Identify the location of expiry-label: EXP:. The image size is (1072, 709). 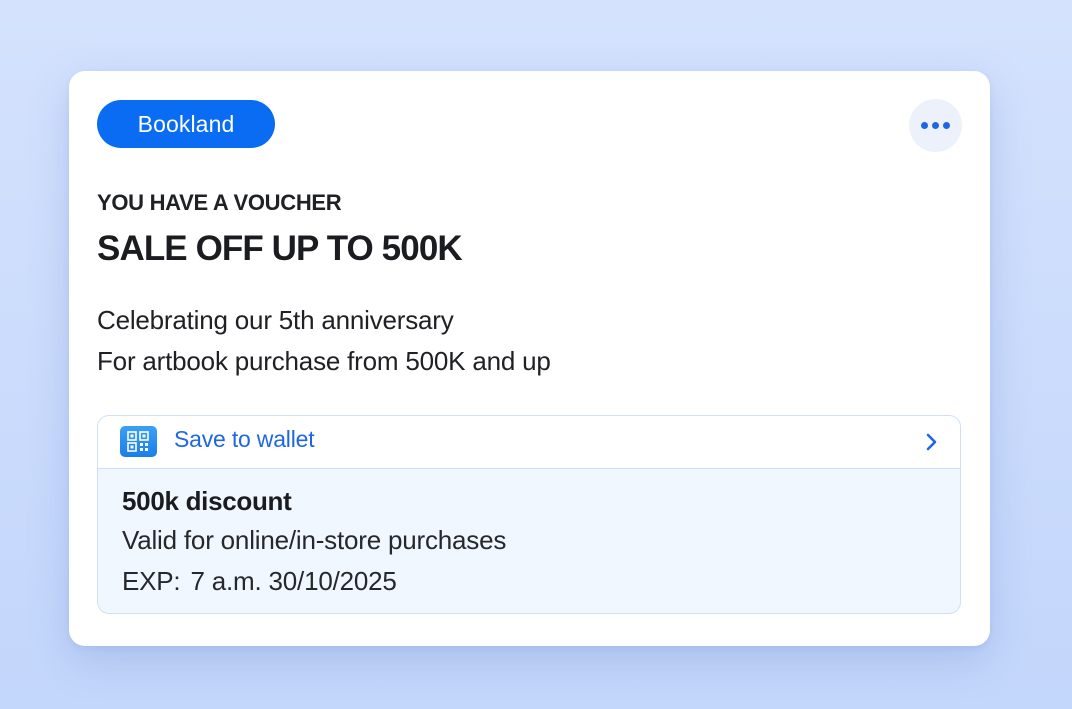
(151, 581).